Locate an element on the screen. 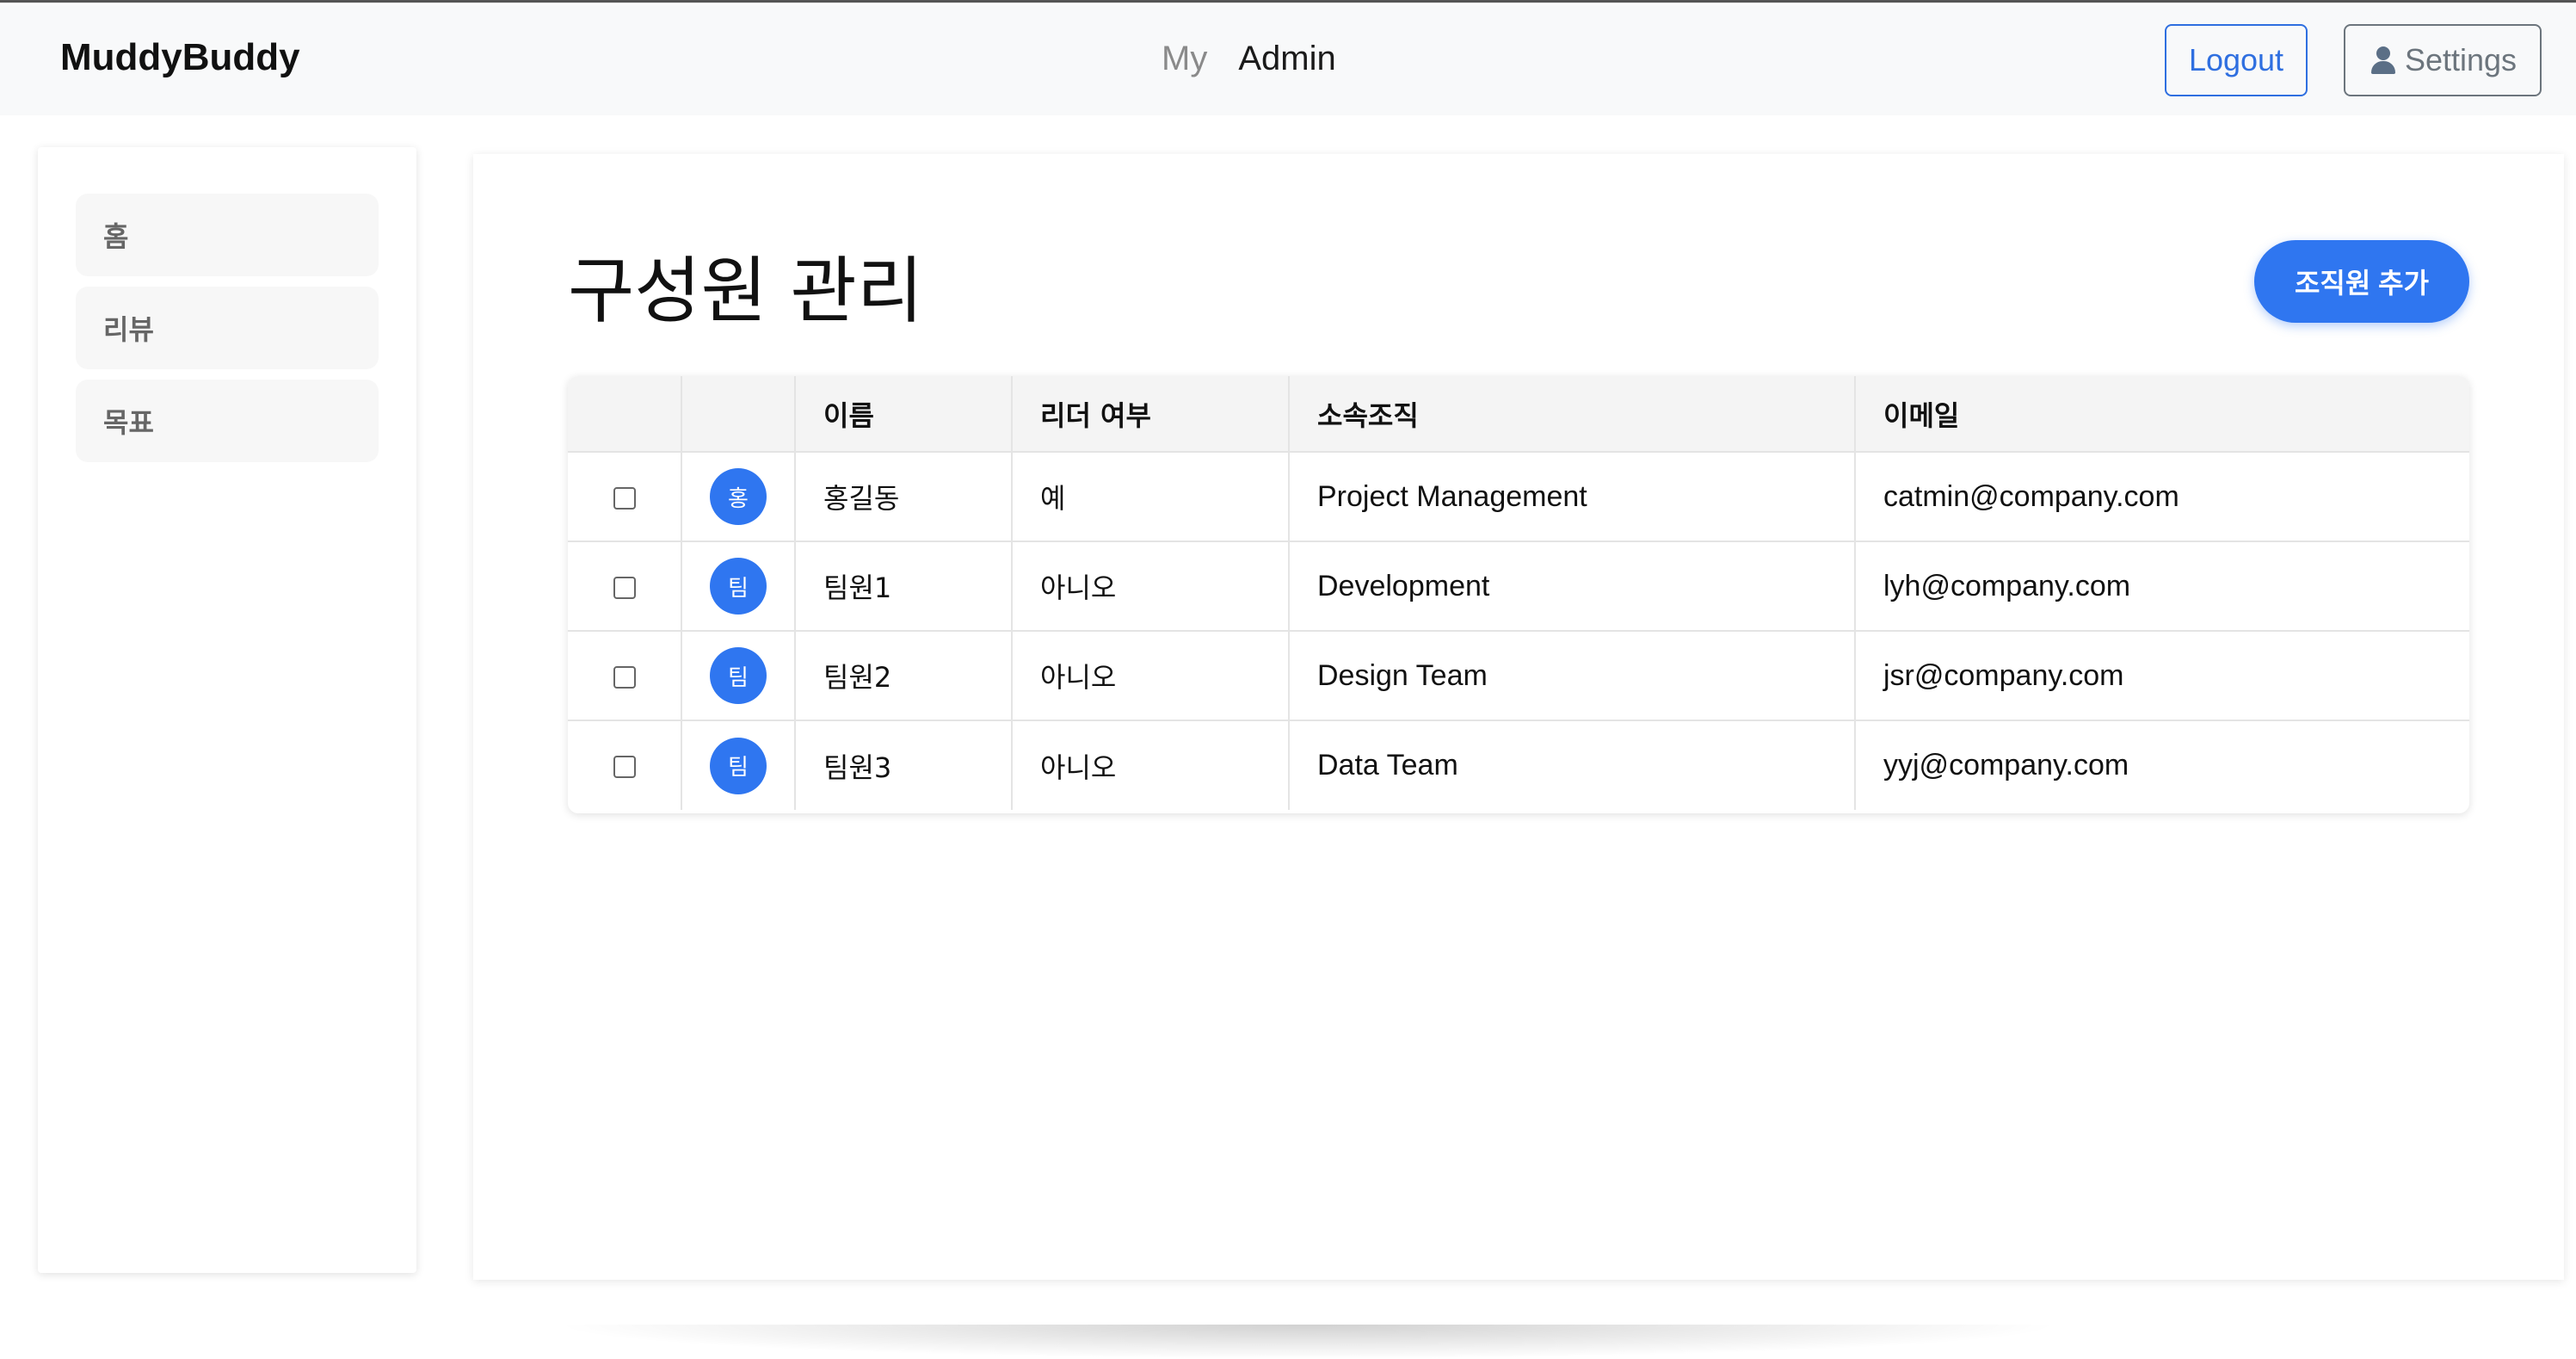  table-row: 팀 팀원3 아니오 Data Team yyj@company.com is located at coordinates (1519, 765).